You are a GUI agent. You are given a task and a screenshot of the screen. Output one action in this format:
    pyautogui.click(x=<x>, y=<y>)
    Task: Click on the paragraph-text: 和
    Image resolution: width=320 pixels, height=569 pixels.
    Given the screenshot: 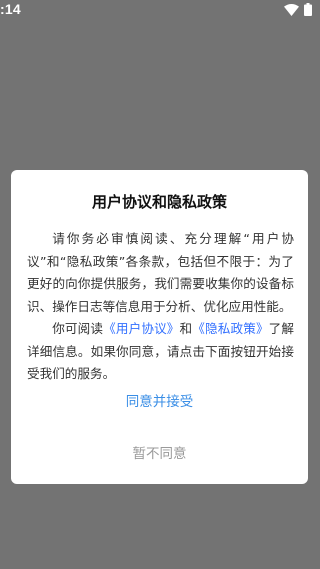 What is the action you would take?
    pyautogui.click(x=186, y=328)
    